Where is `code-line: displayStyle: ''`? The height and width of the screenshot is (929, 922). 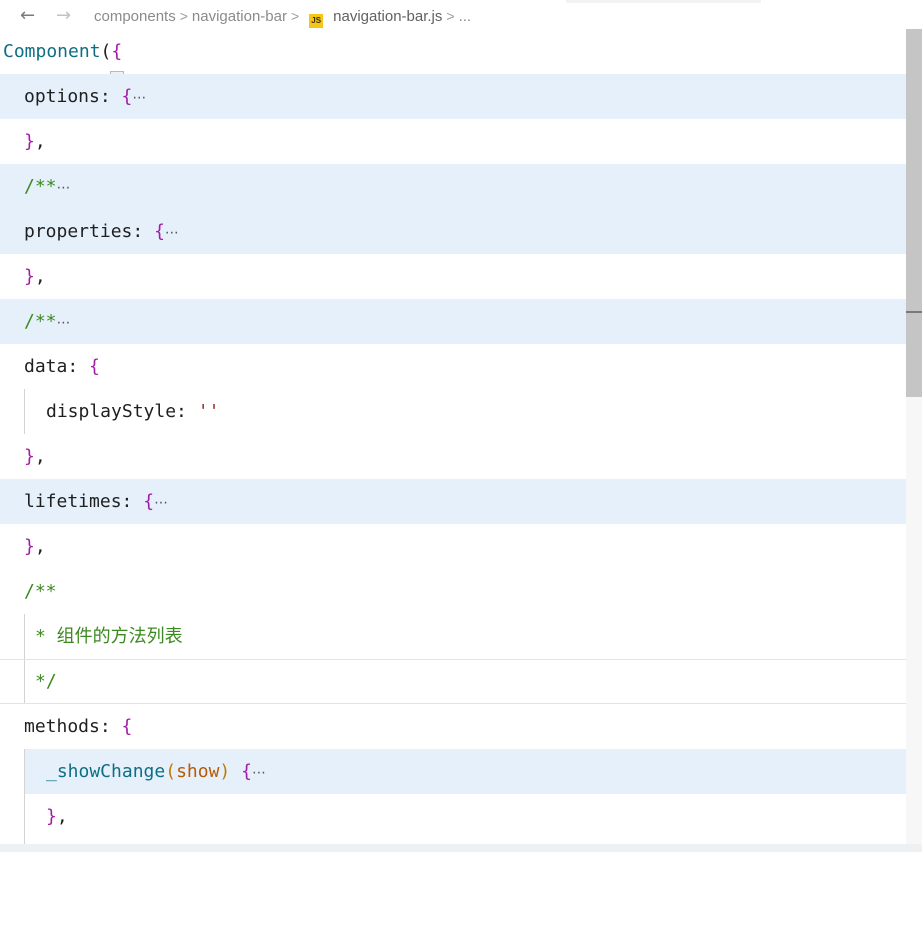 code-line: displayStyle: '' is located at coordinates (453, 411).